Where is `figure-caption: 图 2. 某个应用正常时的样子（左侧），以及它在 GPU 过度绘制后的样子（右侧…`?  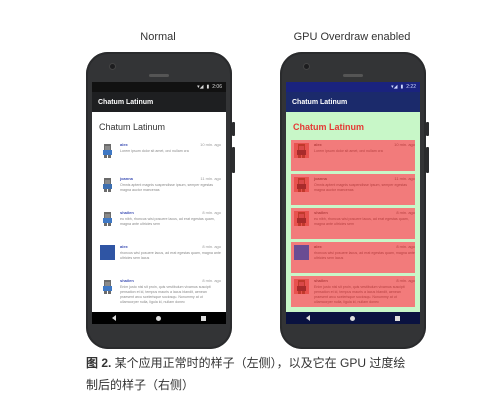 figure-caption: 图 2. 某个应用正常时的样子（左侧），以及它在 GPU 过度绘制后的样子（右侧… is located at coordinates (251, 374).